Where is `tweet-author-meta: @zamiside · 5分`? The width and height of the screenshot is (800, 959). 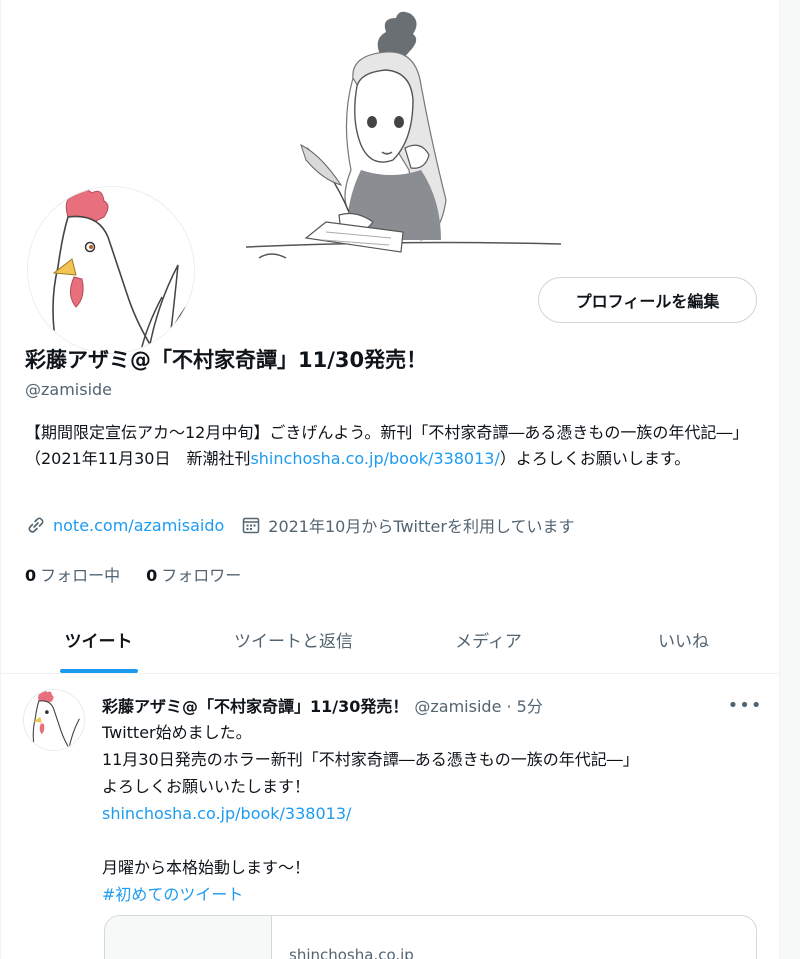
tweet-author-meta: @zamiside · 5分 is located at coordinates (478, 705).